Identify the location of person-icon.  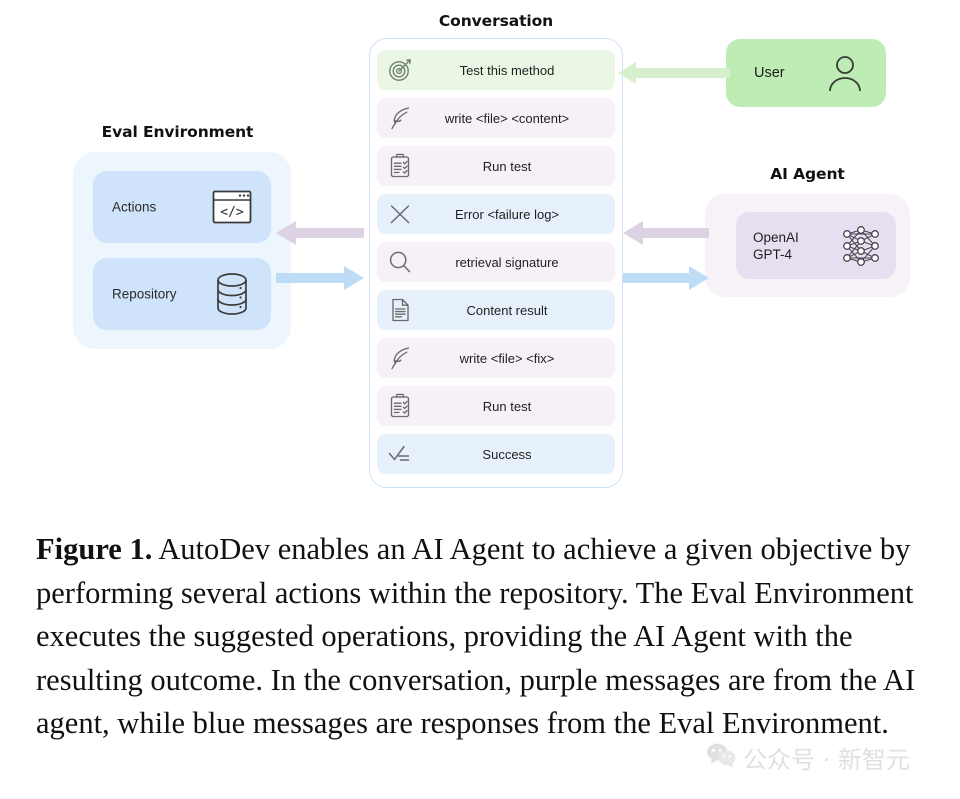
(845, 73).